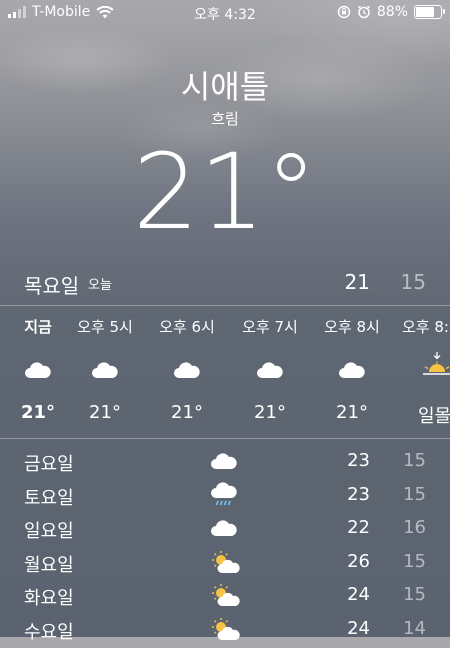 This screenshot has width=450, height=648. Describe the element at coordinates (352, 327) in the screenshot. I see `hour-label: 오후 8시` at that location.